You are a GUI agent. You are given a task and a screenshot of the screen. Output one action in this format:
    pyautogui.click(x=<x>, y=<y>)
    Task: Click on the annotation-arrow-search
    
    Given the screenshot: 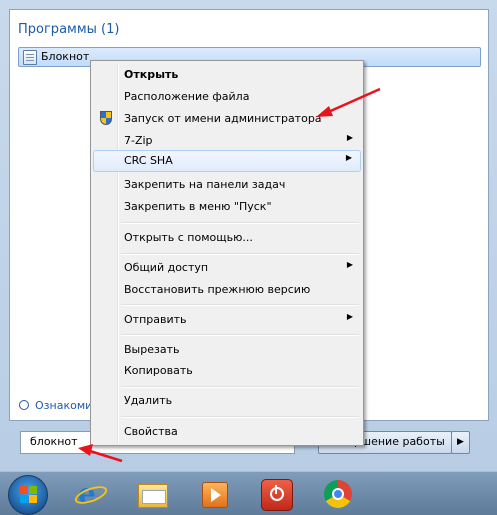 What is the action you would take?
    pyautogui.click(x=100, y=453)
    